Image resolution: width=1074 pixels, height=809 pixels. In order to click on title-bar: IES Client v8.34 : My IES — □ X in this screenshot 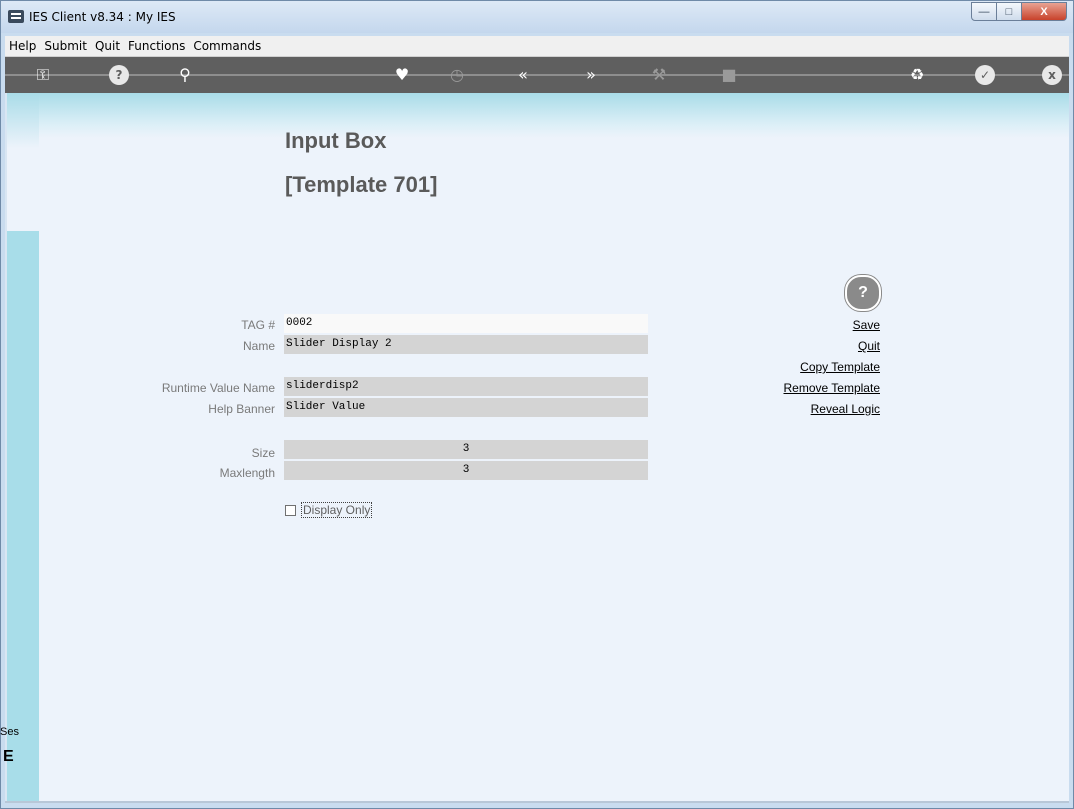, I will do `click(537, 17)`.